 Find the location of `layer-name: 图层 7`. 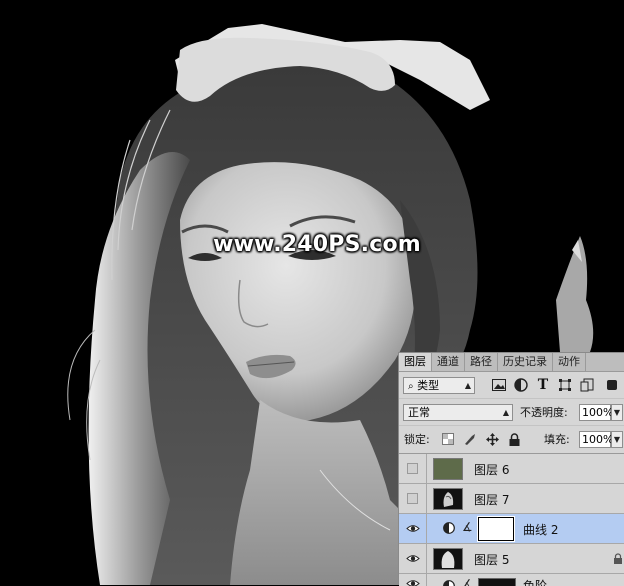

layer-name: 图层 7 is located at coordinates (491, 499).